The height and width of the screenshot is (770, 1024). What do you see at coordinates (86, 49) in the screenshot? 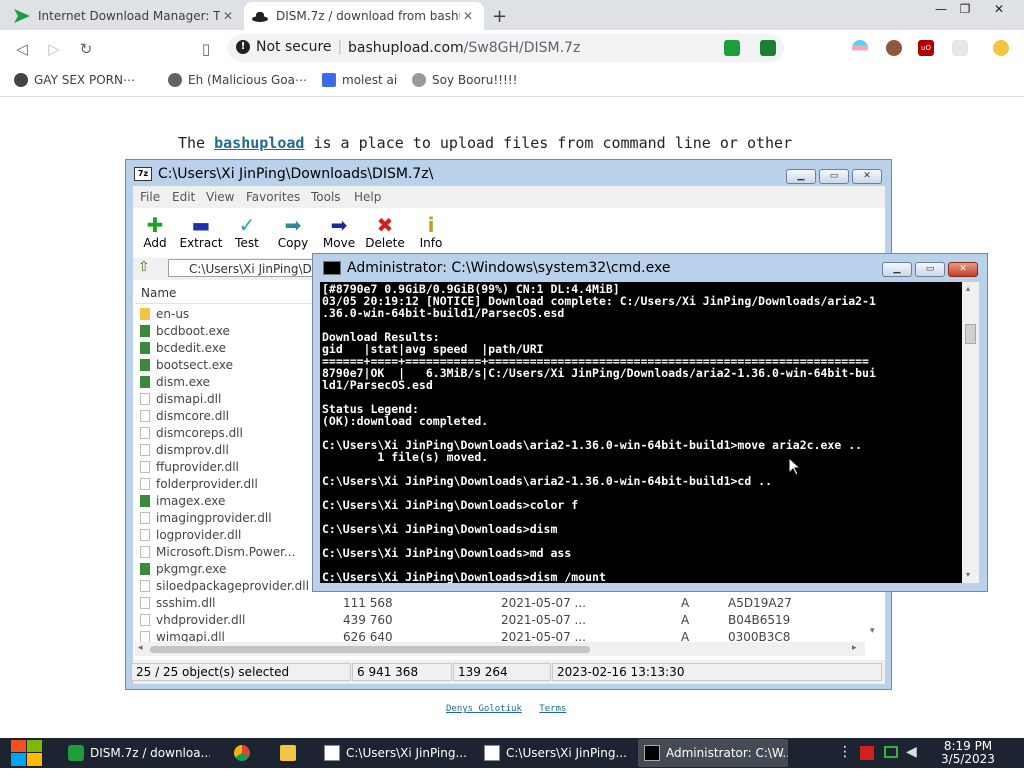
I see `reload-icon: ↻` at bounding box center [86, 49].